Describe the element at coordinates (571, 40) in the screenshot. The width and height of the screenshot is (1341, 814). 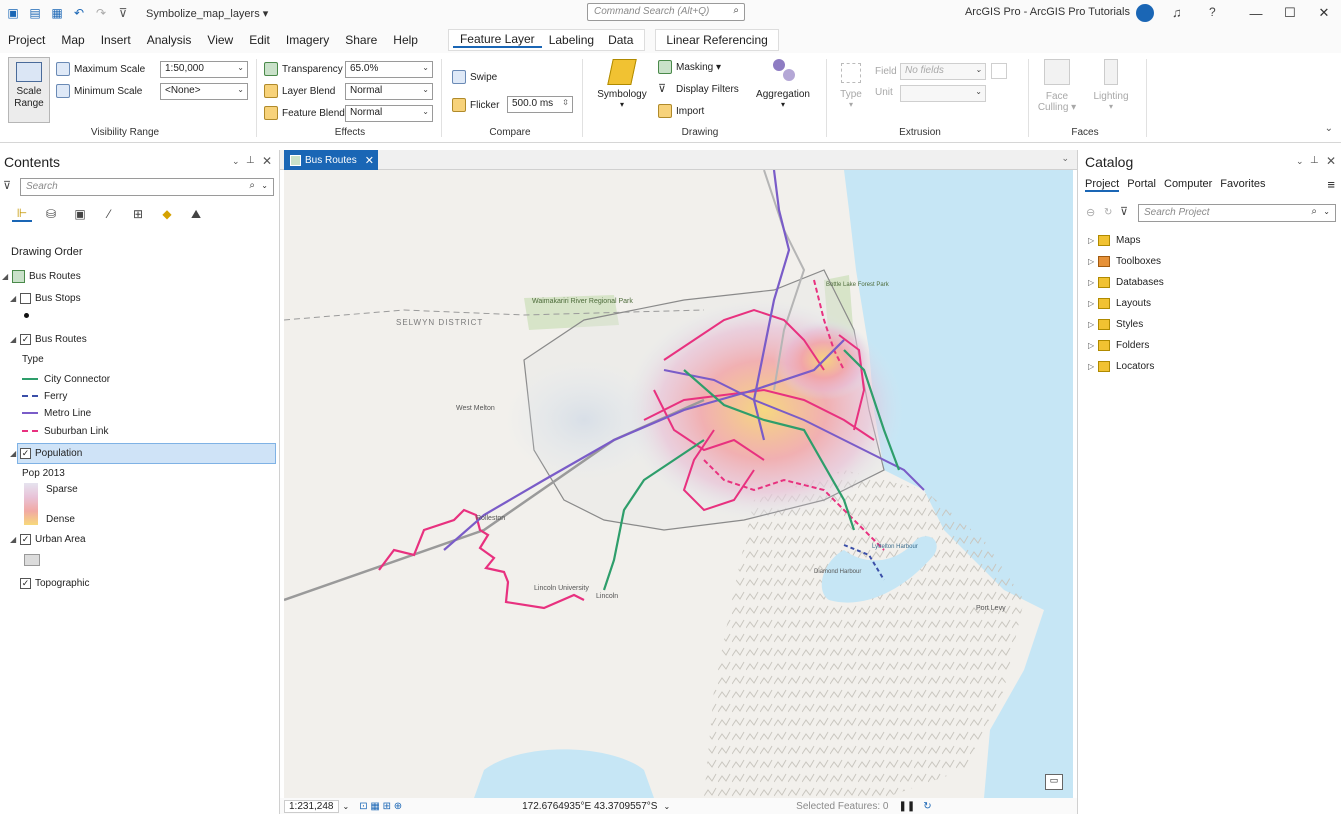
I see `tab-labeling: Labeling` at that location.